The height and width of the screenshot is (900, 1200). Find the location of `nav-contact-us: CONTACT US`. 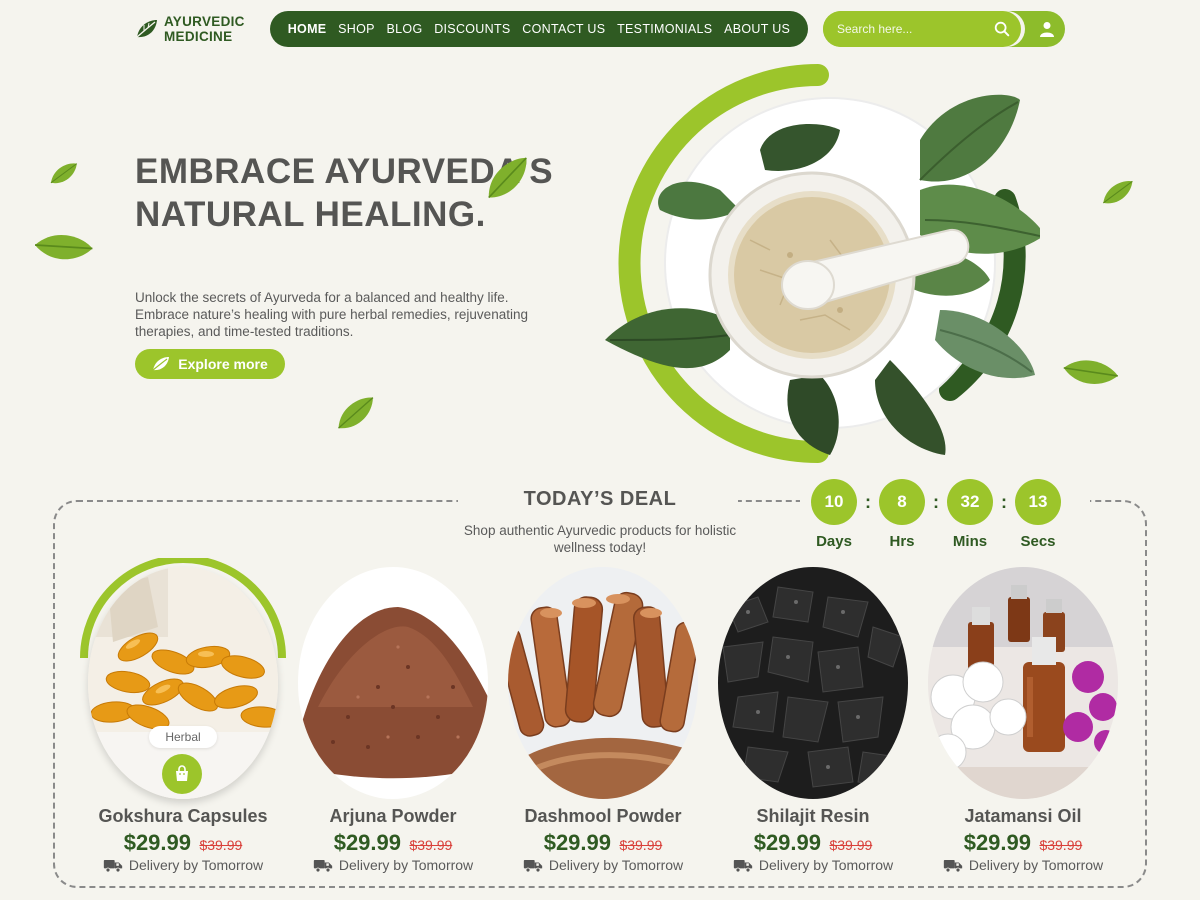

nav-contact-us: CONTACT US is located at coordinates (563, 29).